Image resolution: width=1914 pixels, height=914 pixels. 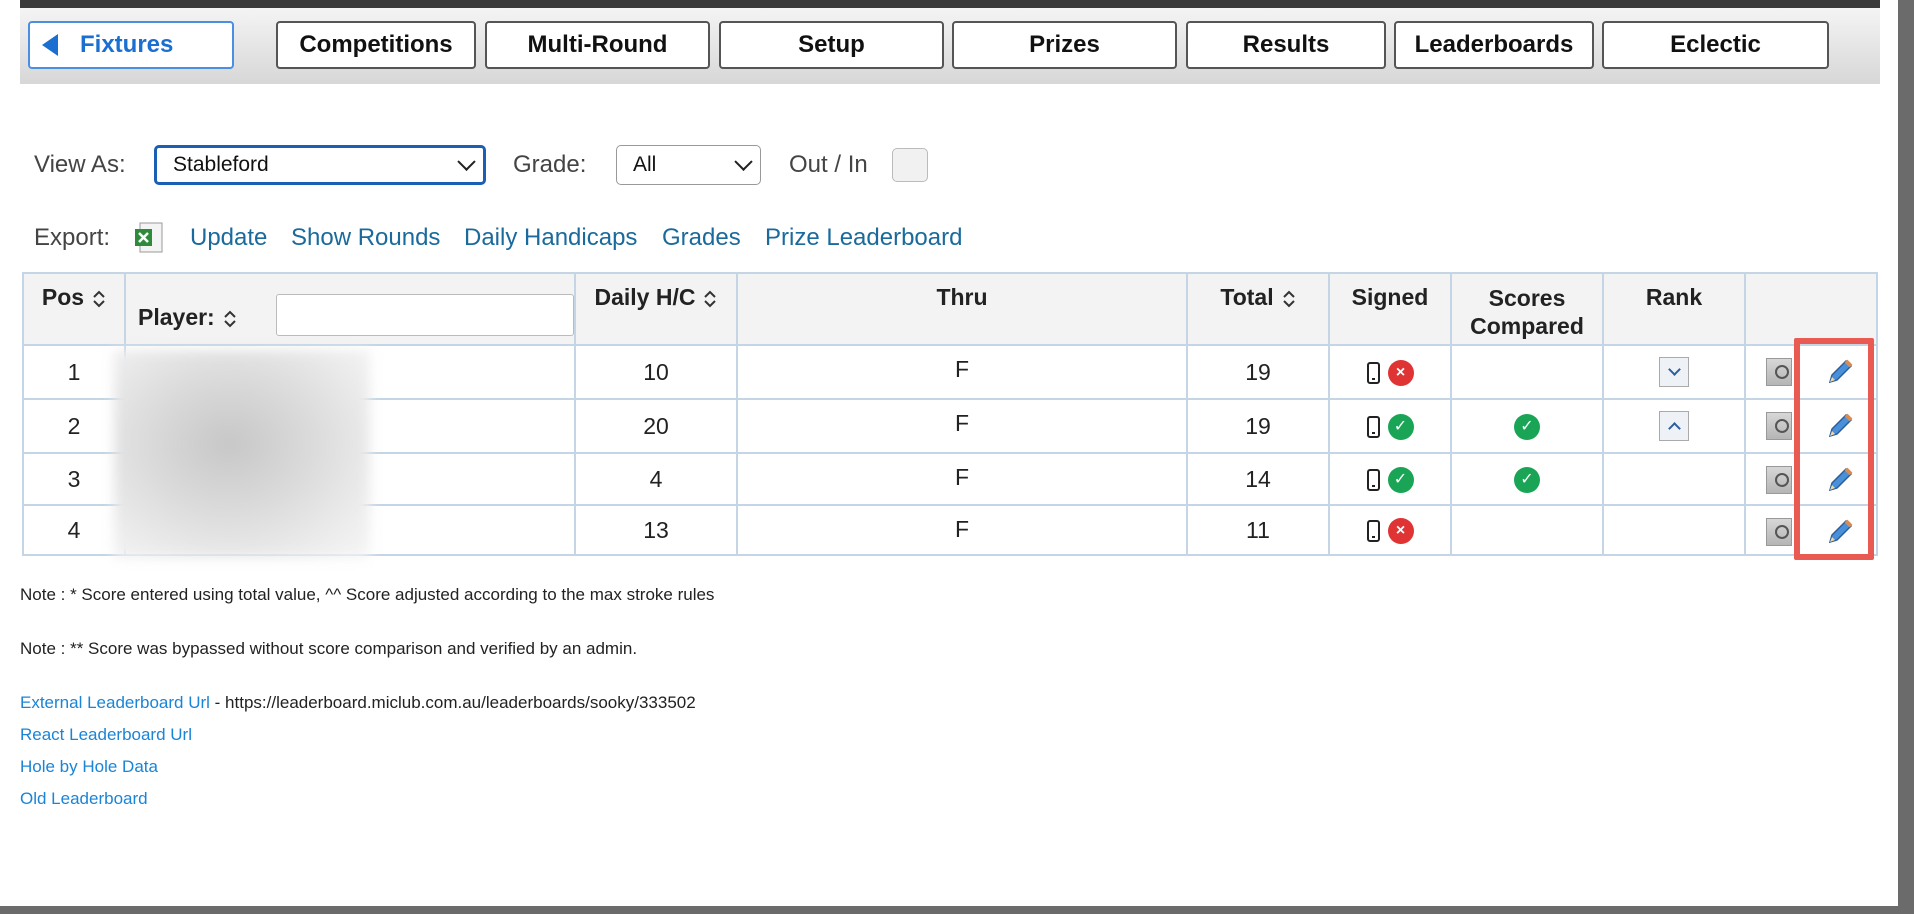 What do you see at coordinates (656, 426) in the screenshot?
I see `daily-hc-cell: 20` at bounding box center [656, 426].